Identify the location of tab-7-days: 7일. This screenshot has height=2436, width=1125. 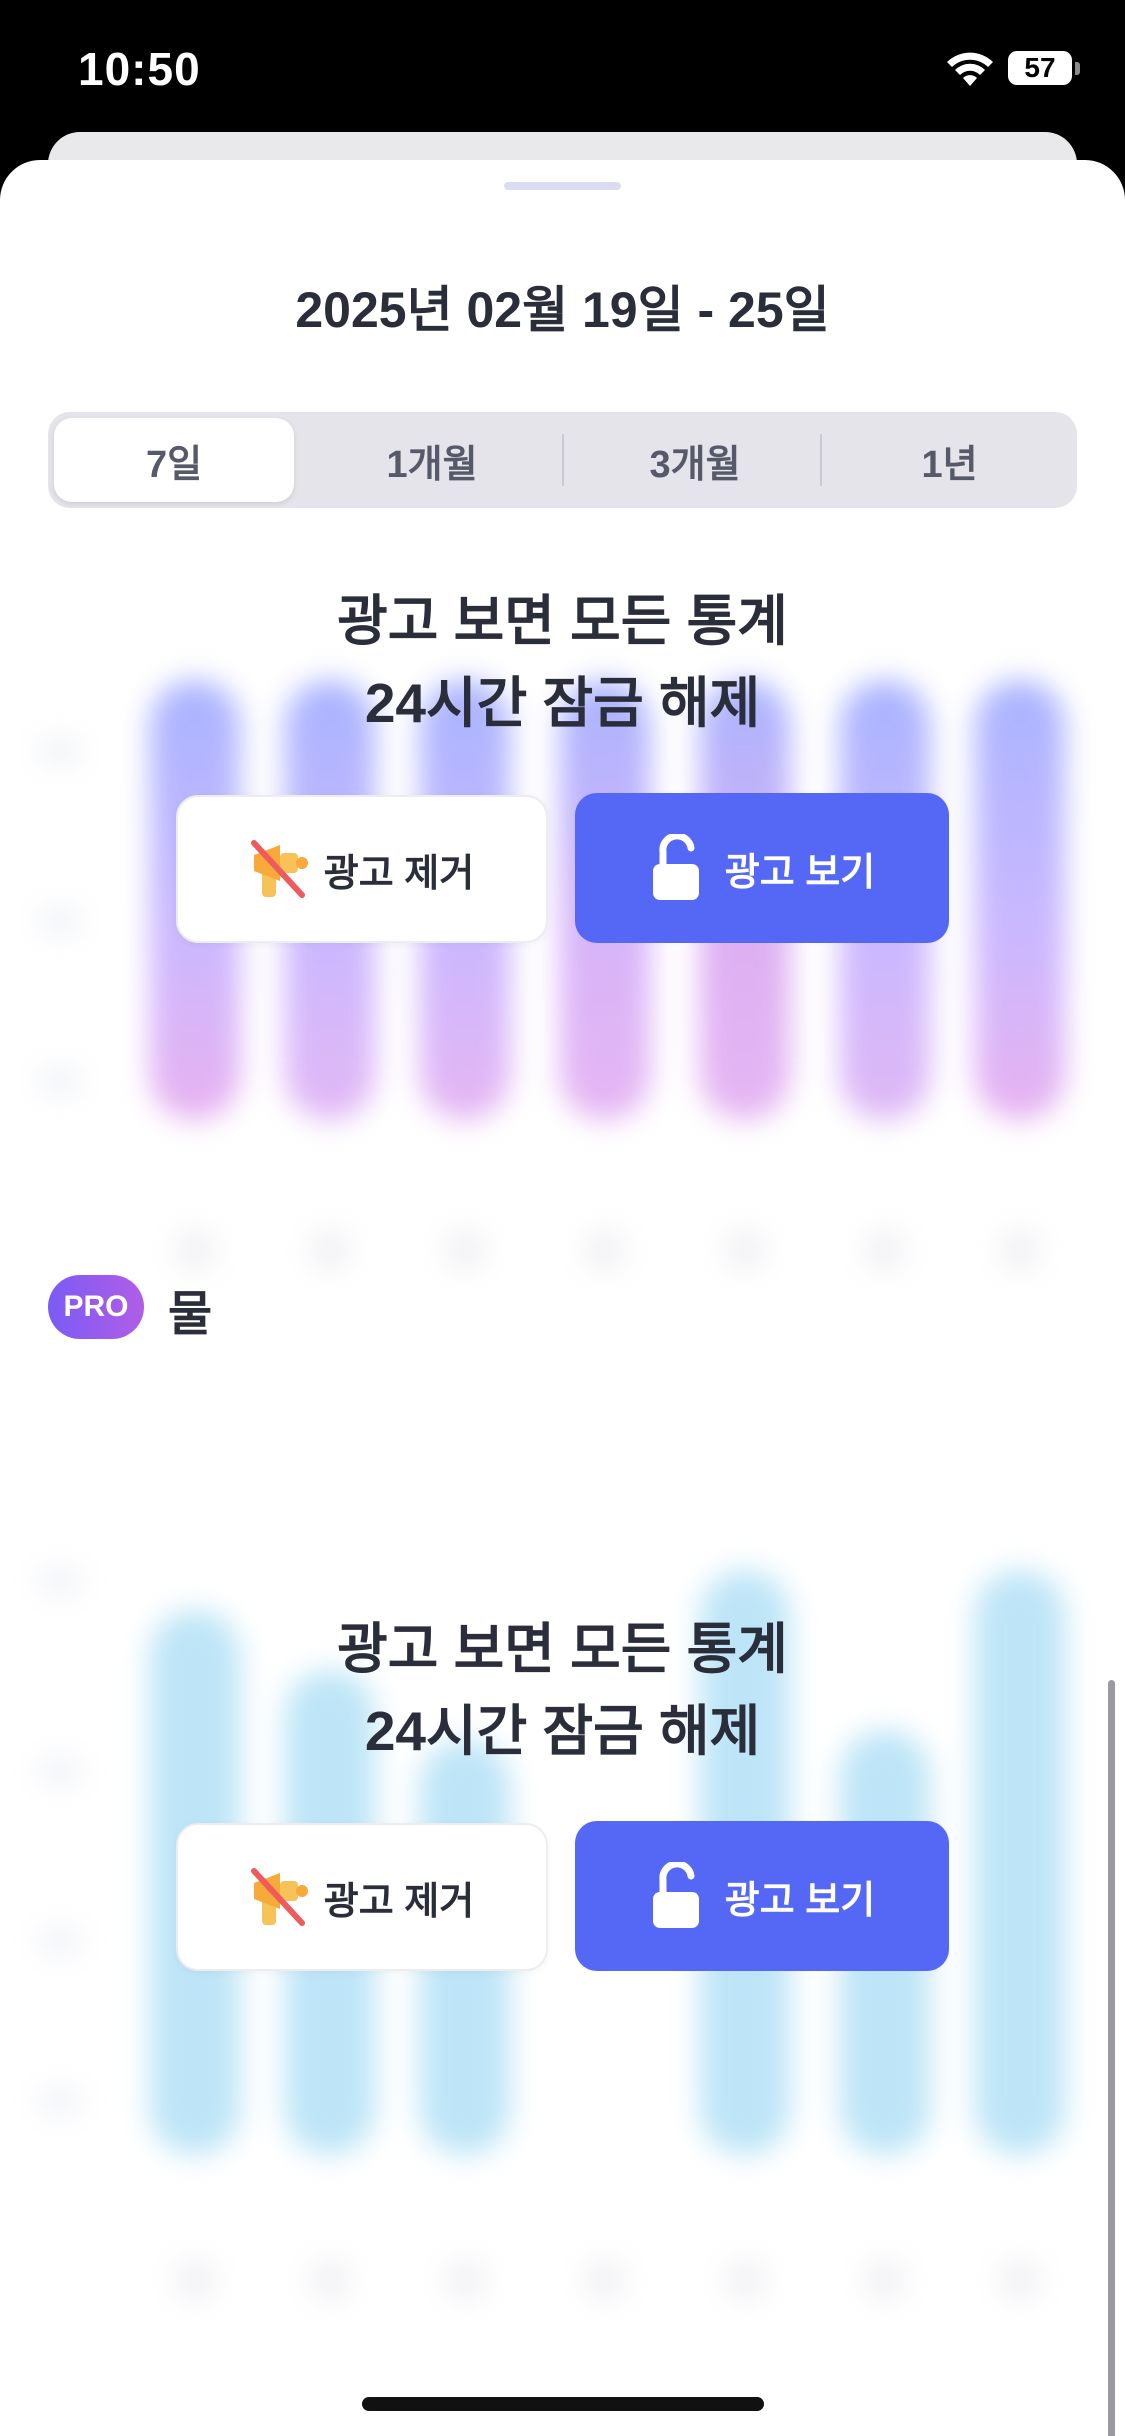
(174, 460).